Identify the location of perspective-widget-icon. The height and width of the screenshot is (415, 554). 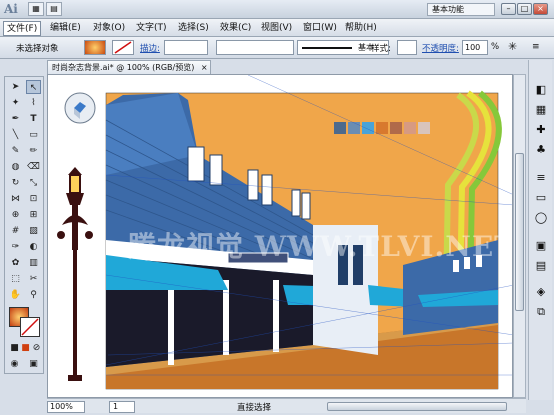
(80, 108).